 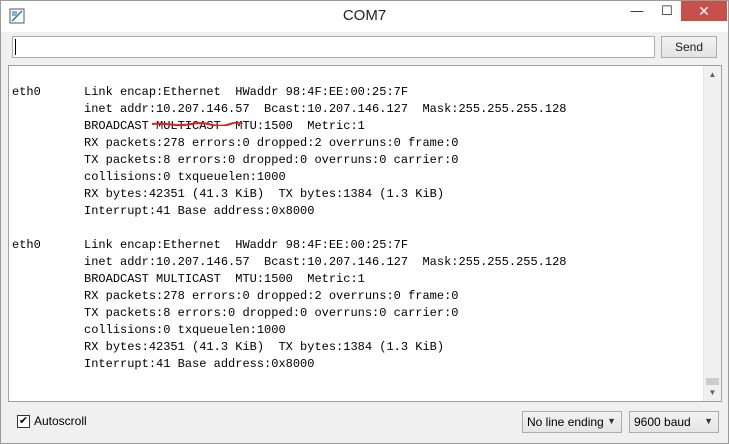 What do you see at coordinates (667, 11) in the screenshot?
I see `maximize-icon: ☐` at bounding box center [667, 11].